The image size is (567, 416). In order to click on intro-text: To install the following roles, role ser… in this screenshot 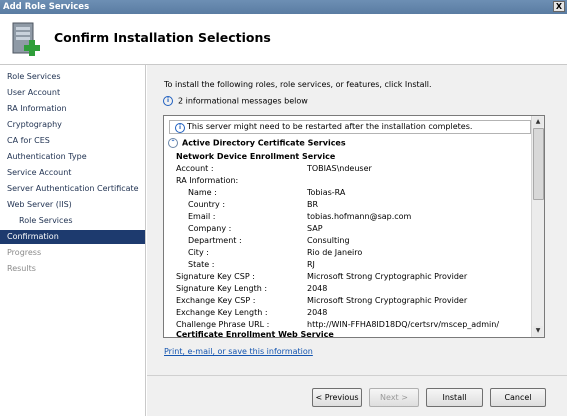, I will do `click(298, 84)`.